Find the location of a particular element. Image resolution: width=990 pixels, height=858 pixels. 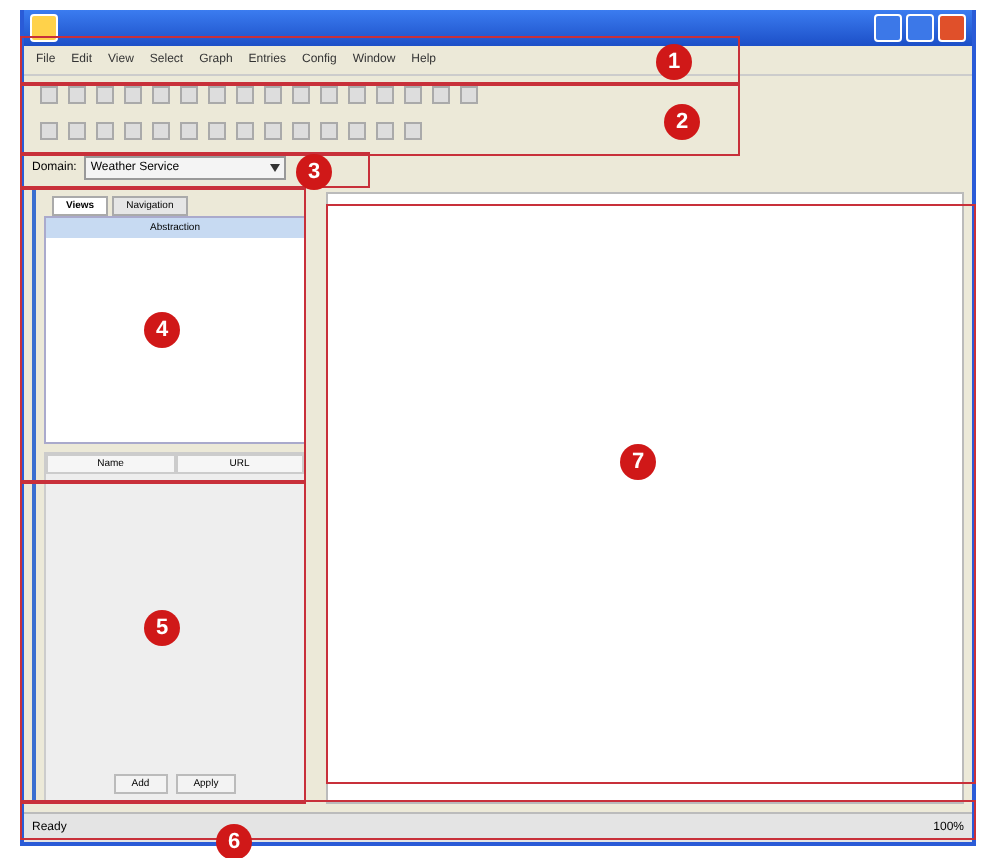

close-button is located at coordinates (952, 28).